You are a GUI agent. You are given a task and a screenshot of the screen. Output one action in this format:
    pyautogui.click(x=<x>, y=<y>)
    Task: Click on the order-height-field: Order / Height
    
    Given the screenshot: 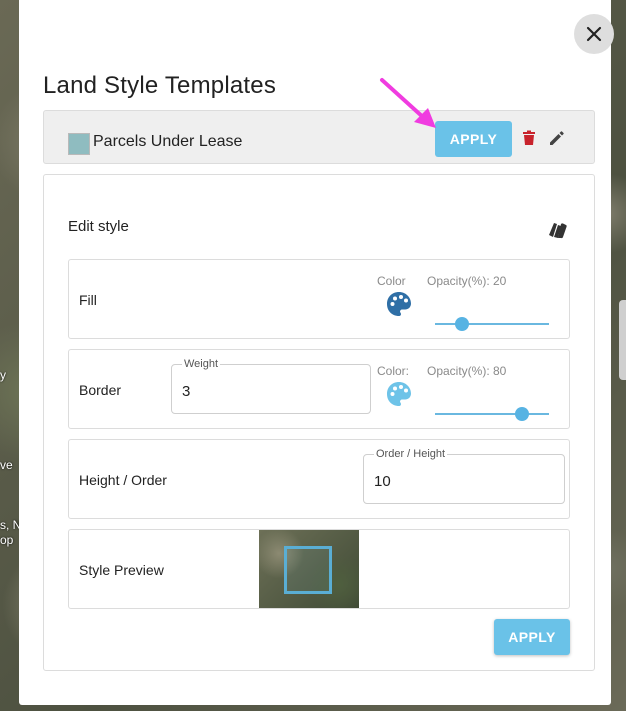 What is the action you would take?
    pyautogui.click(x=464, y=476)
    